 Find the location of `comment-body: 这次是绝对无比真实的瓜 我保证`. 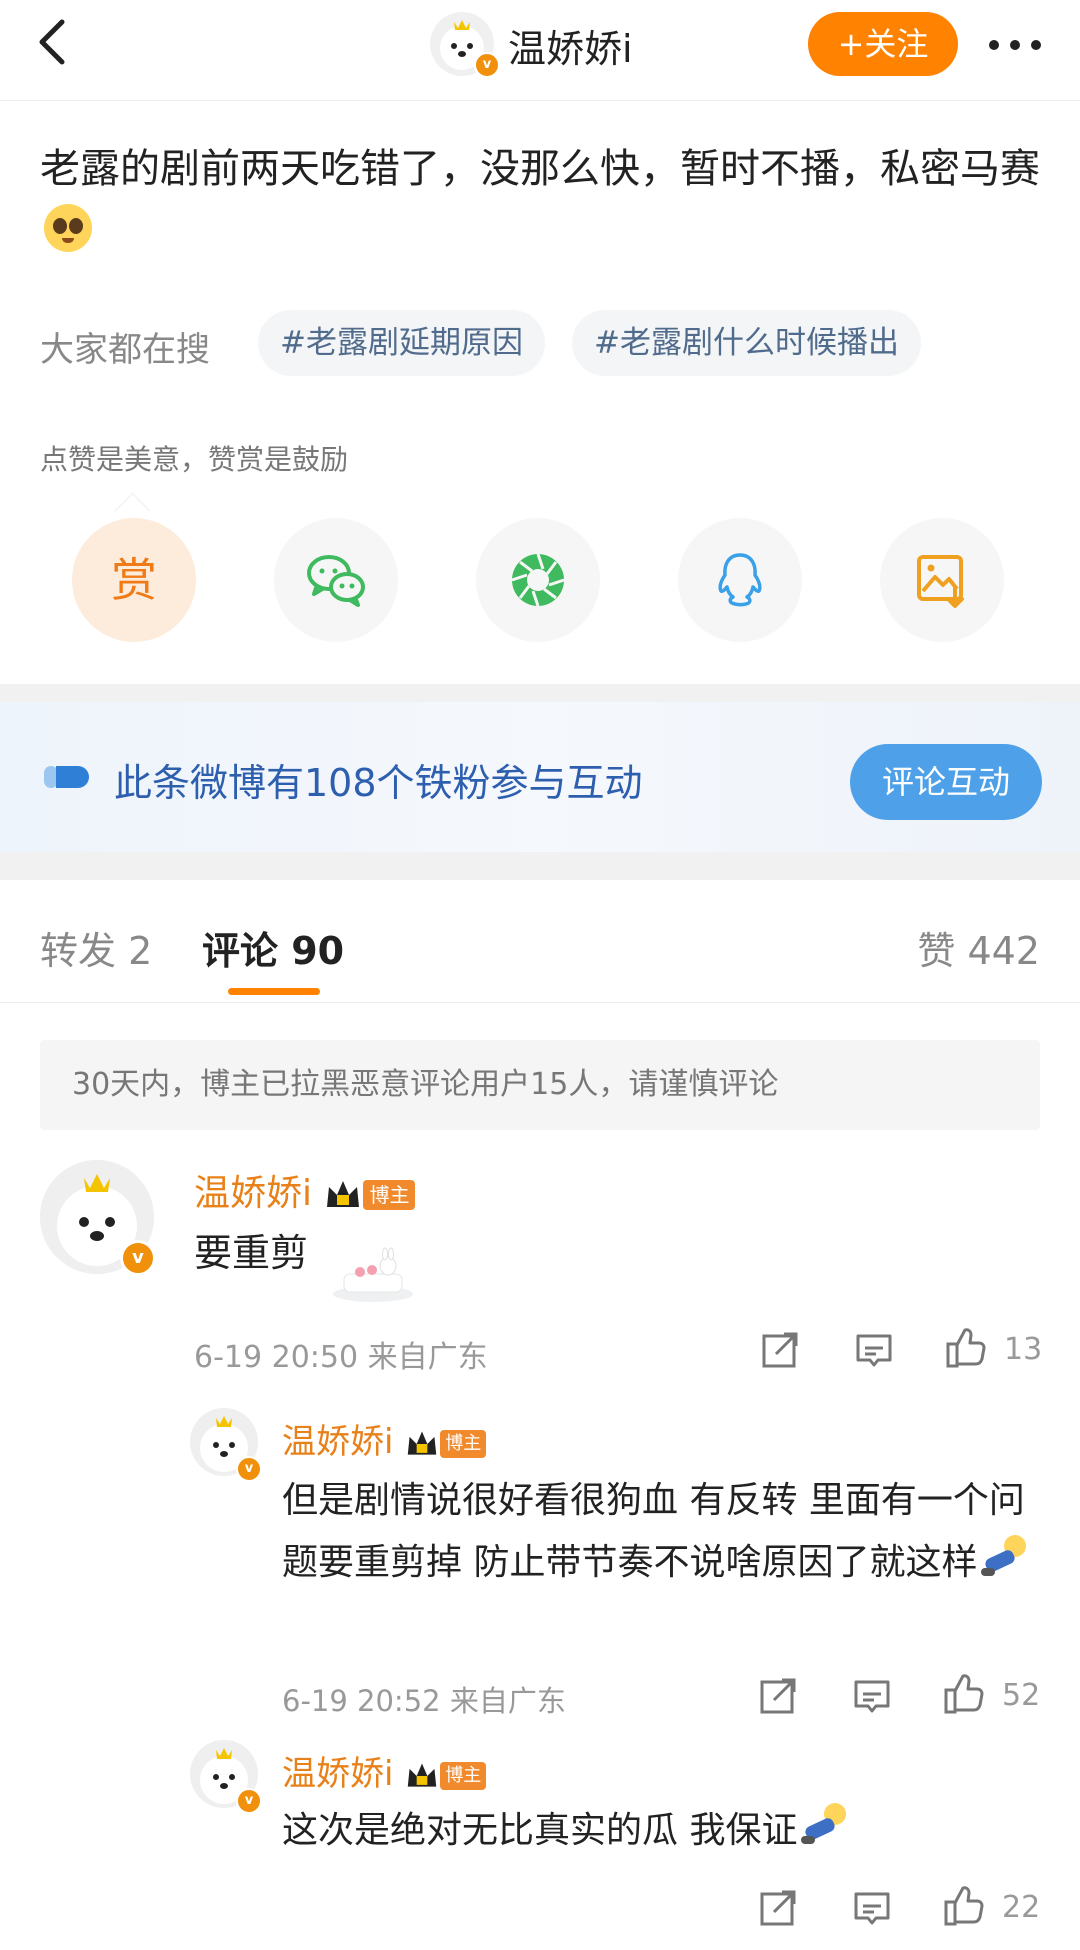

comment-body: 这次是绝对无比真实的瓜 我保证 is located at coordinates (662, 1831).